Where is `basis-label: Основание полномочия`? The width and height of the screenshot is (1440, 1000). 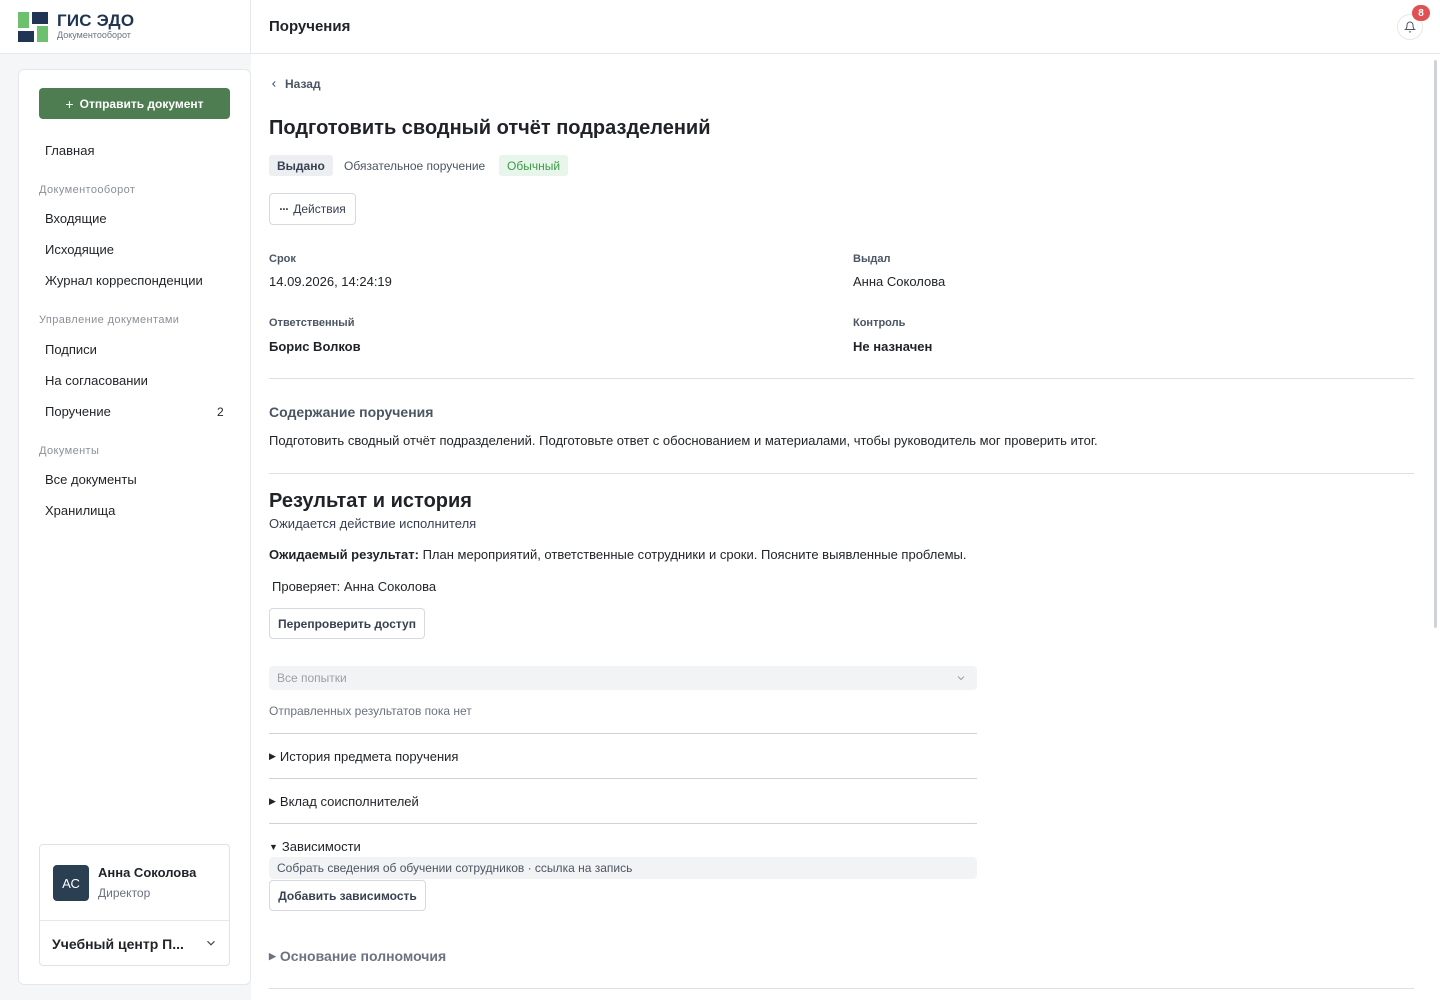 basis-label: Основание полномочия is located at coordinates (363, 956).